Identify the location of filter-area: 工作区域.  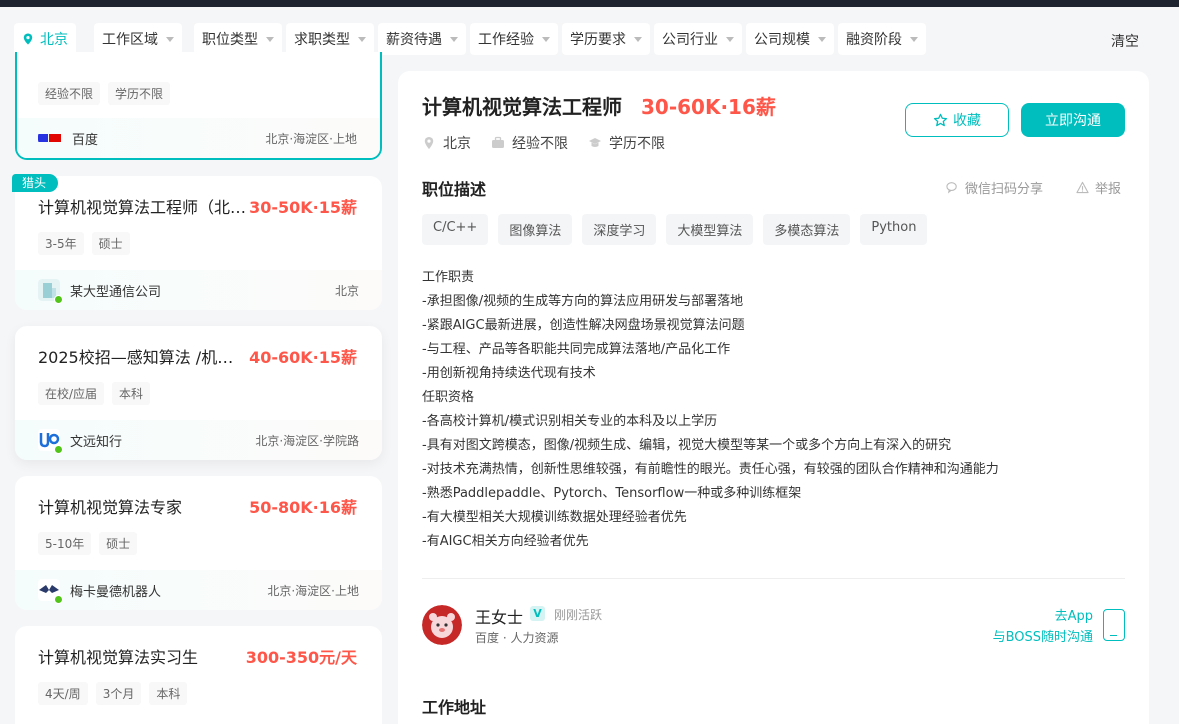
(138, 39).